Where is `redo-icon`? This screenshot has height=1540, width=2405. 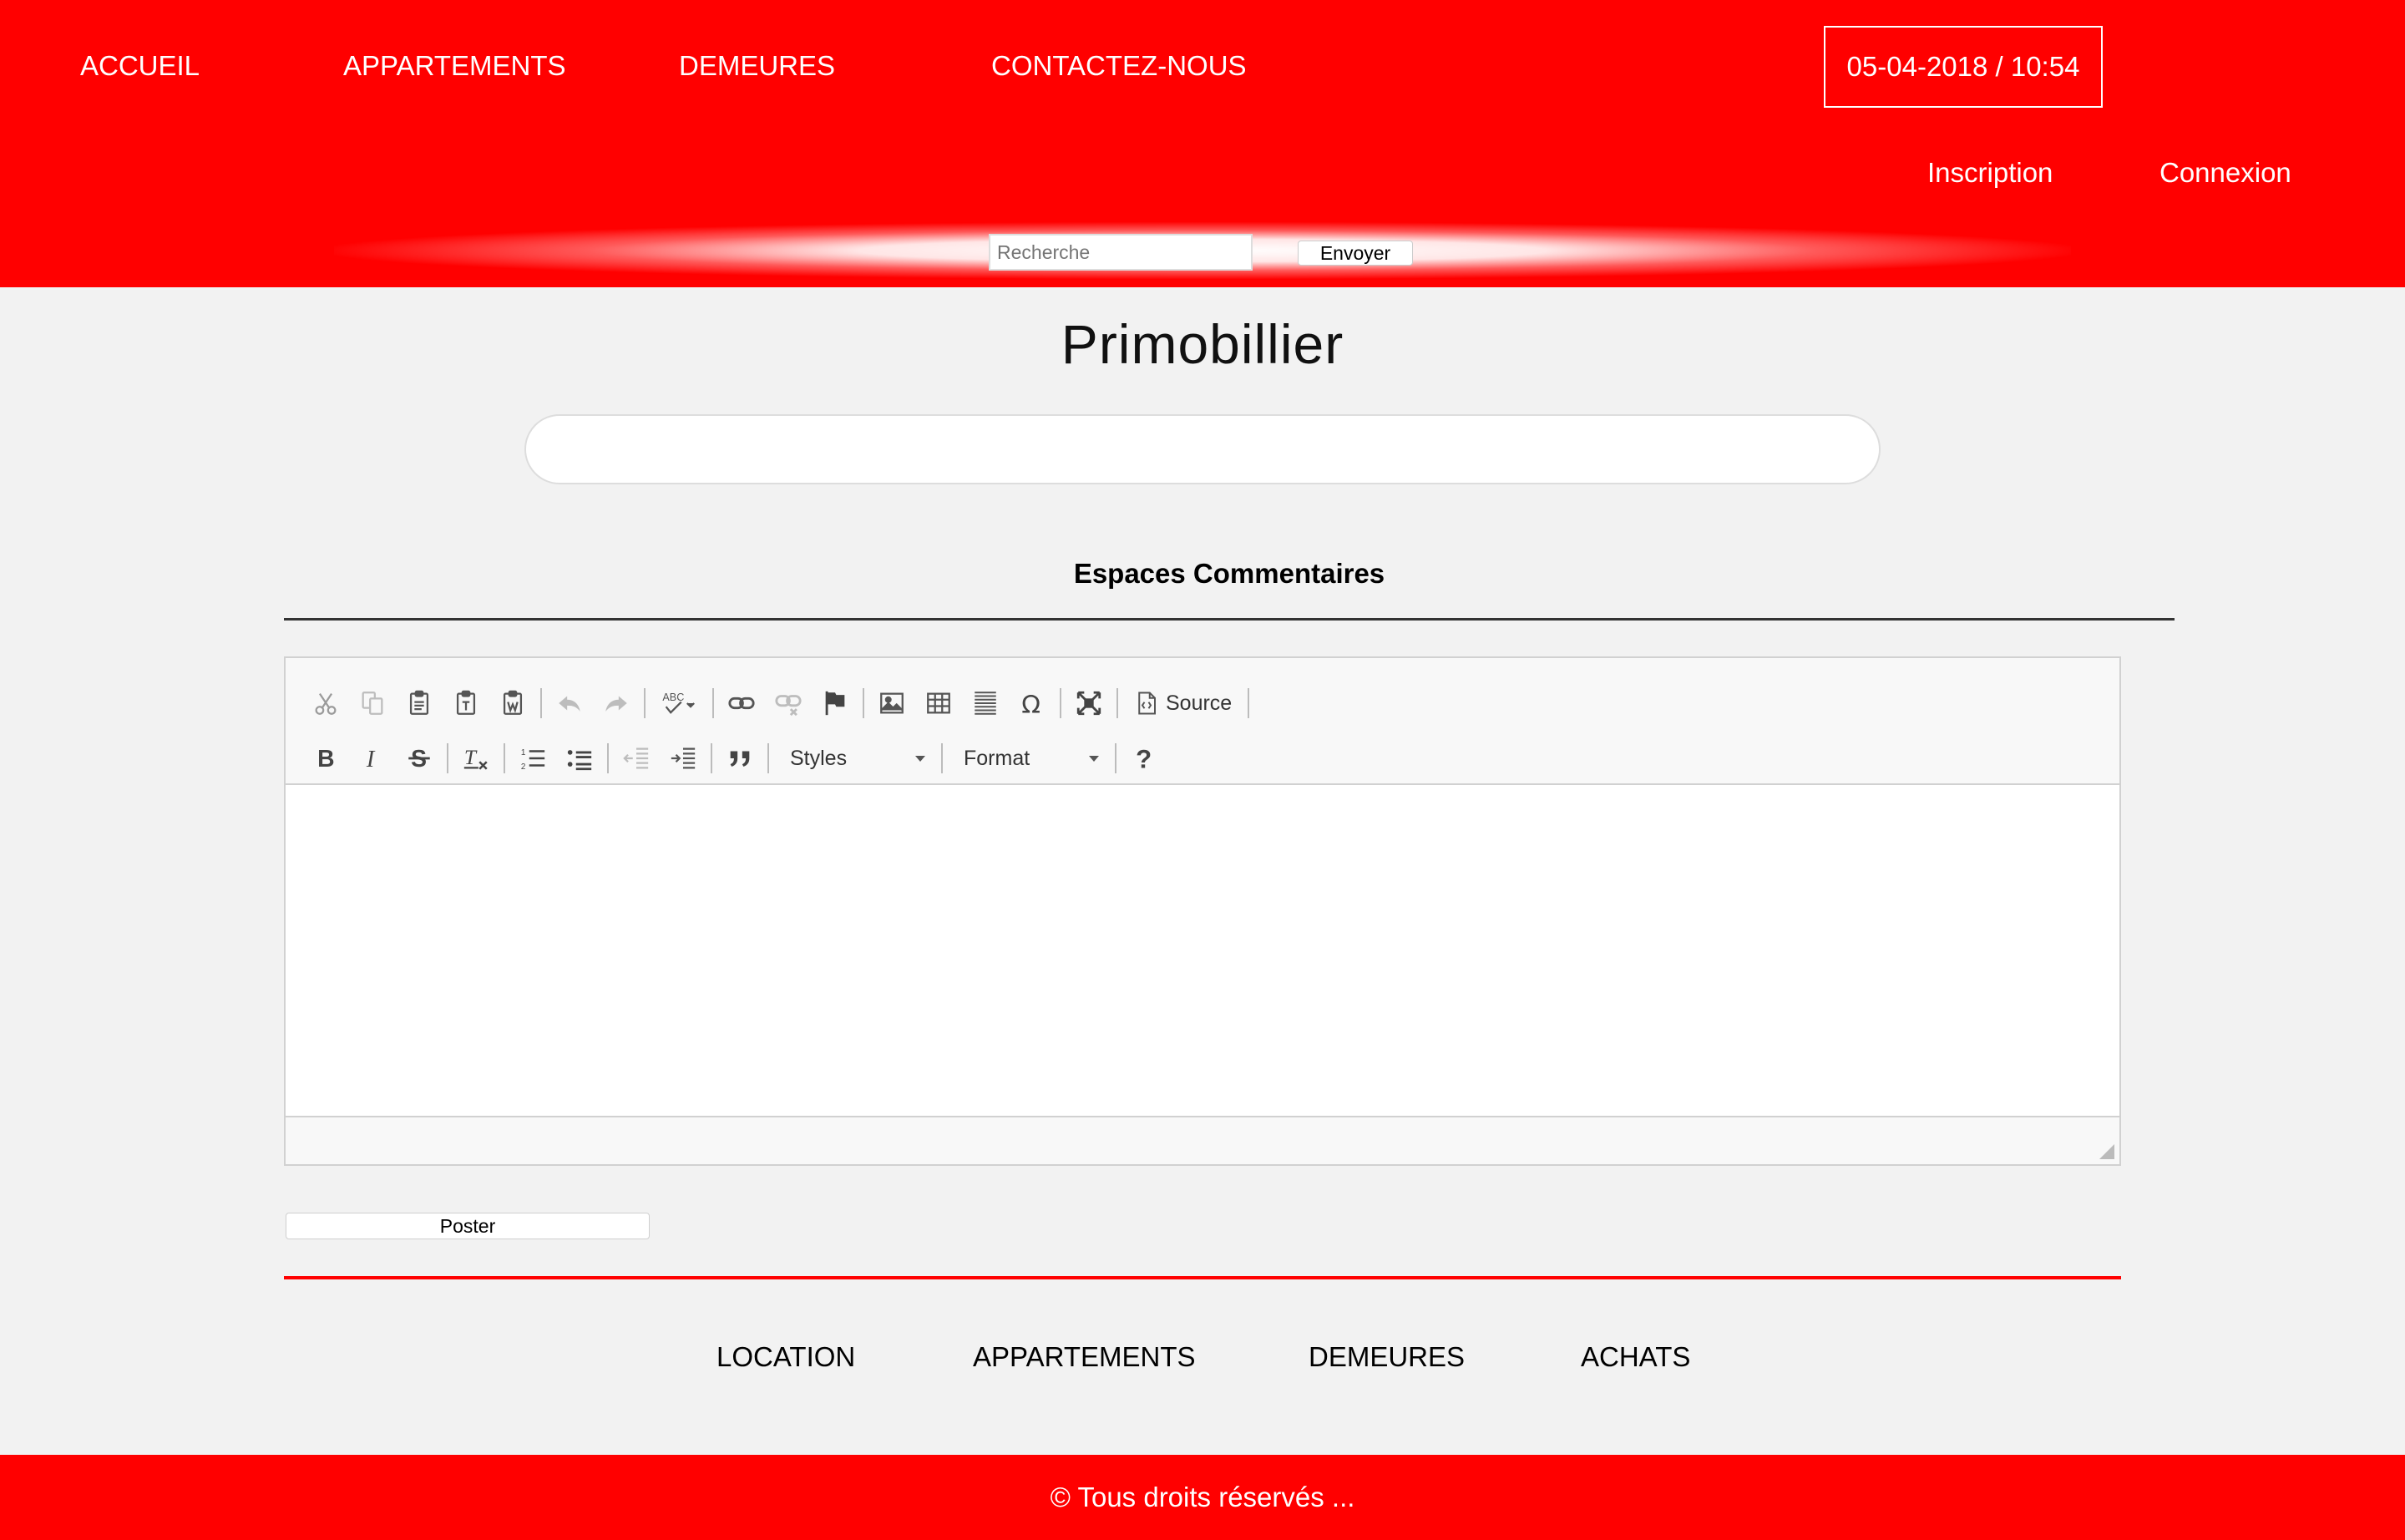 redo-icon is located at coordinates (616, 703).